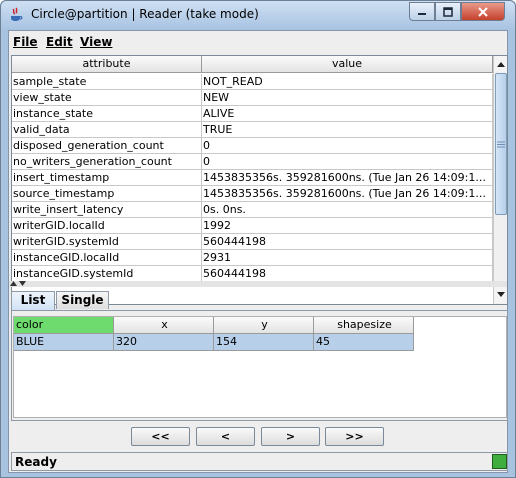 Image resolution: width=516 pixels, height=478 pixels. What do you see at coordinates (107, 177) in the screenshot?
I see `attribute-name: insert_timestamp` at bounding box center [107, 177].